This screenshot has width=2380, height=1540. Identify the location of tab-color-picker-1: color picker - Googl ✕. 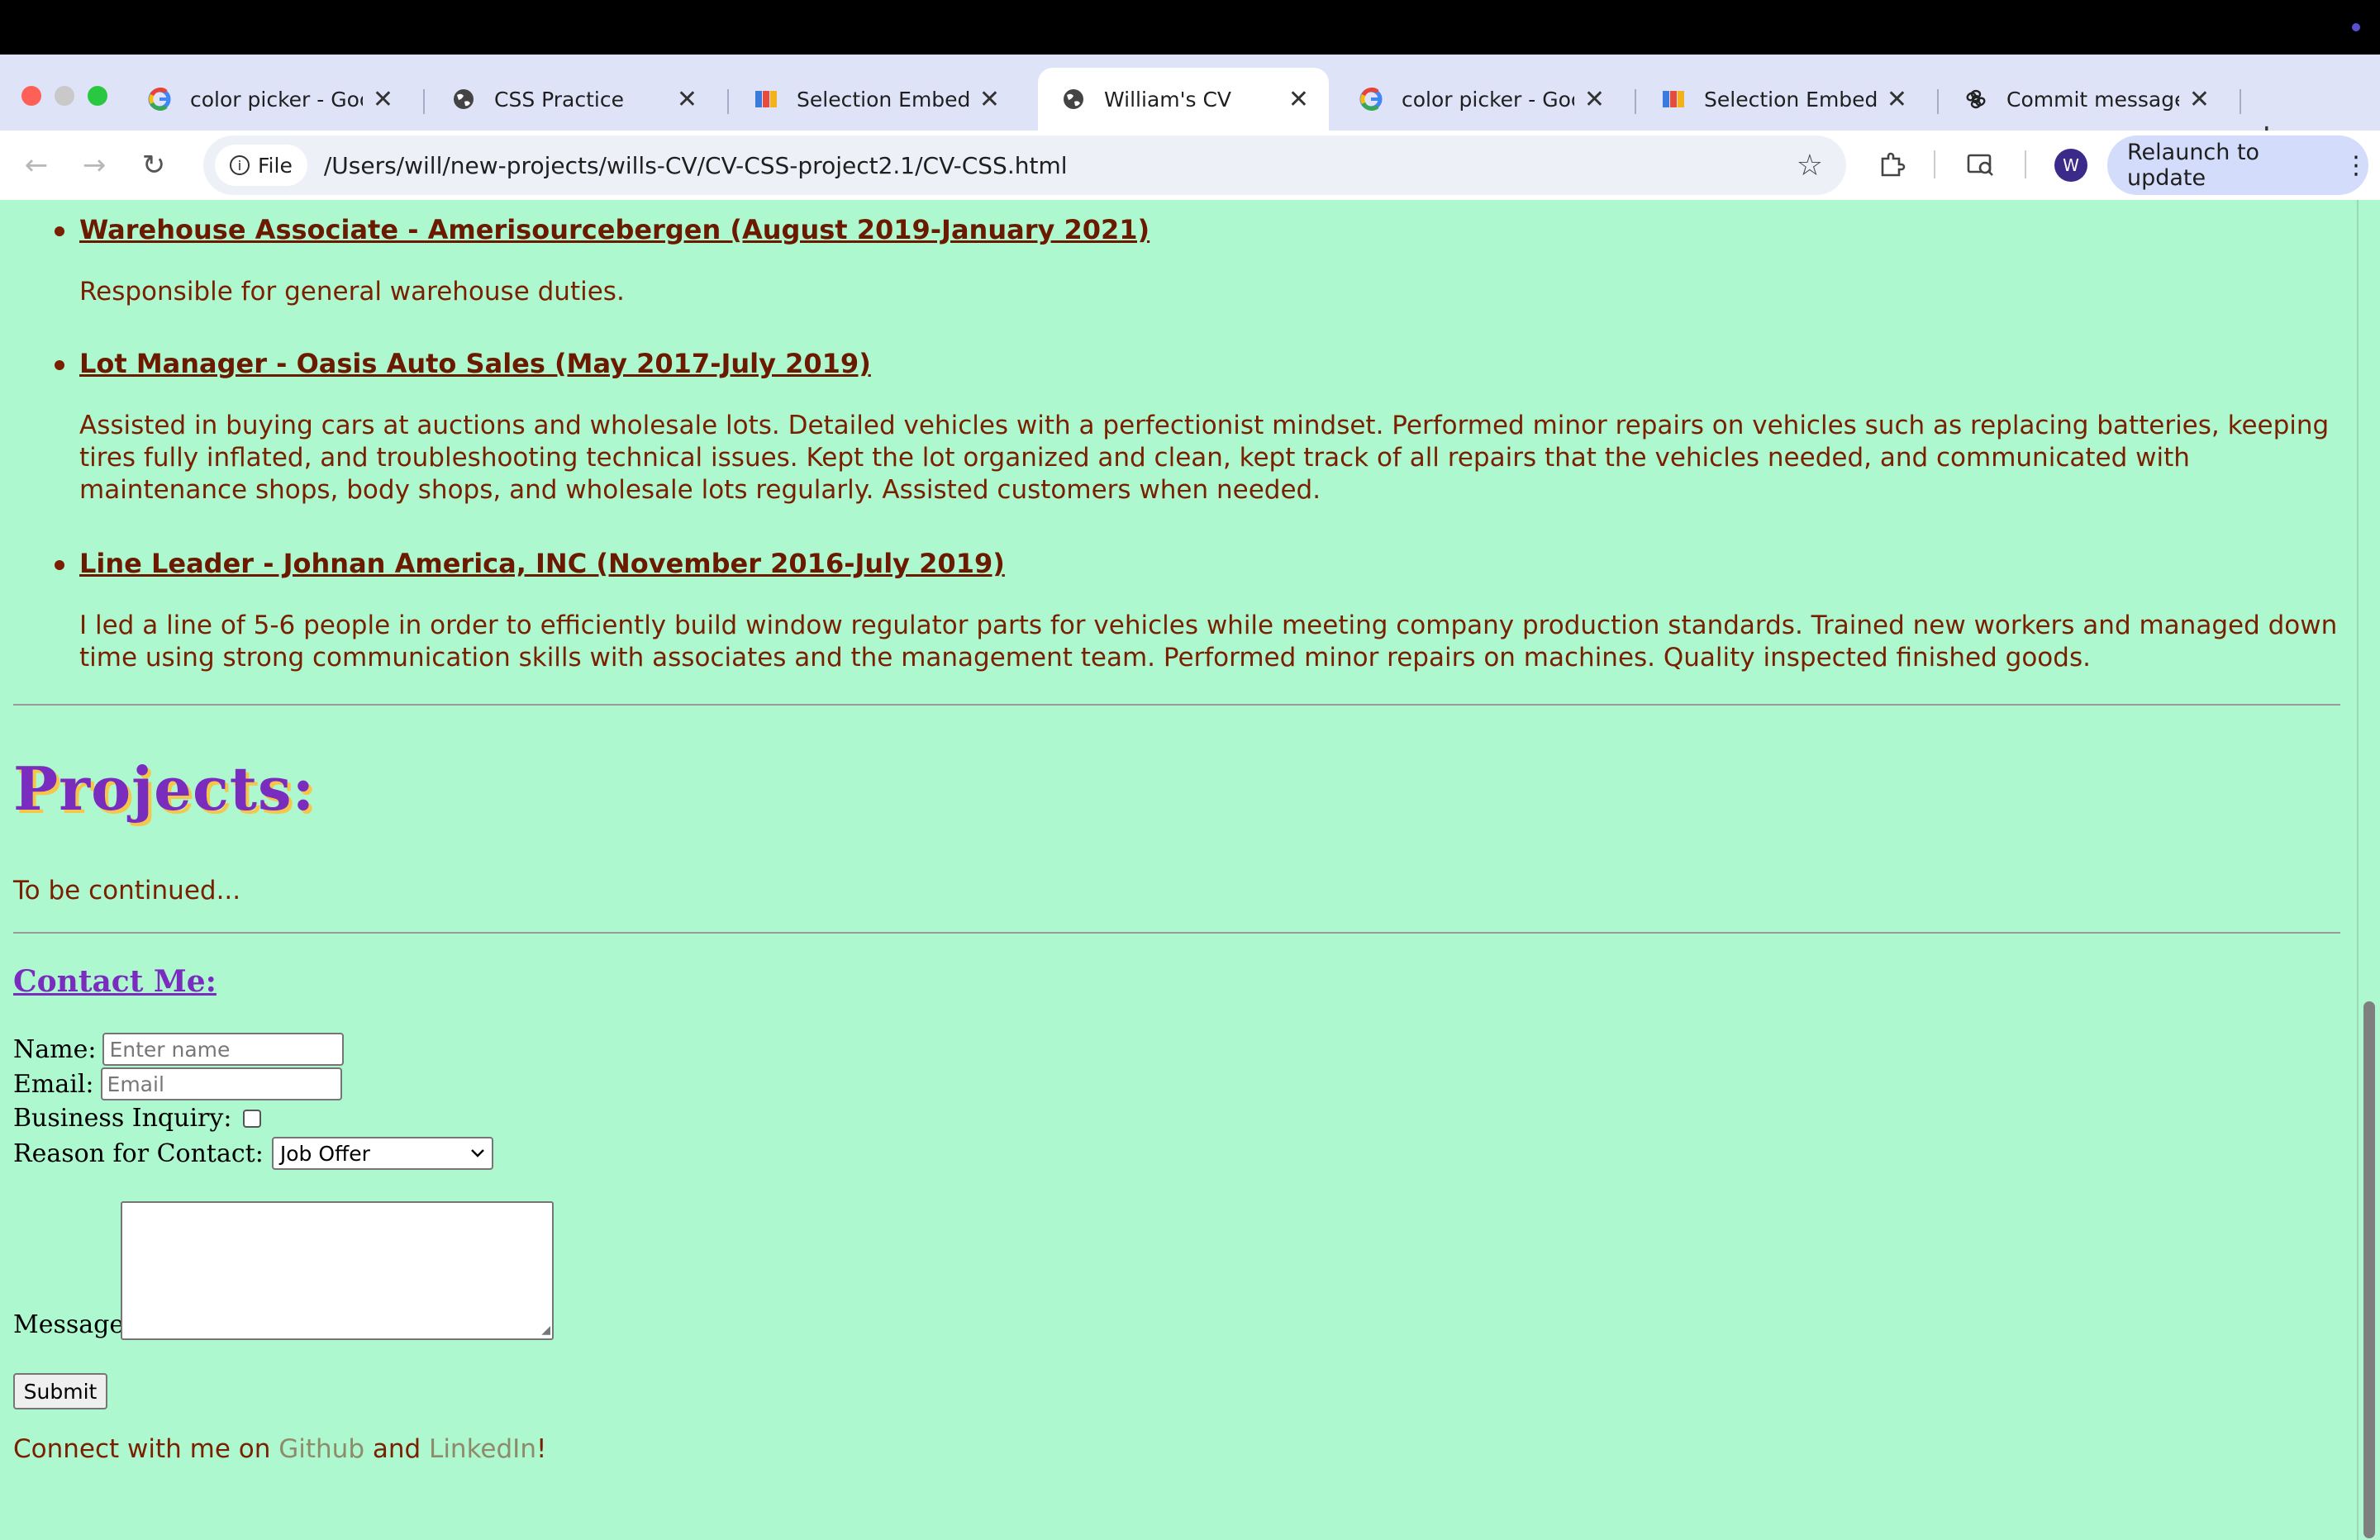
(268, 99).